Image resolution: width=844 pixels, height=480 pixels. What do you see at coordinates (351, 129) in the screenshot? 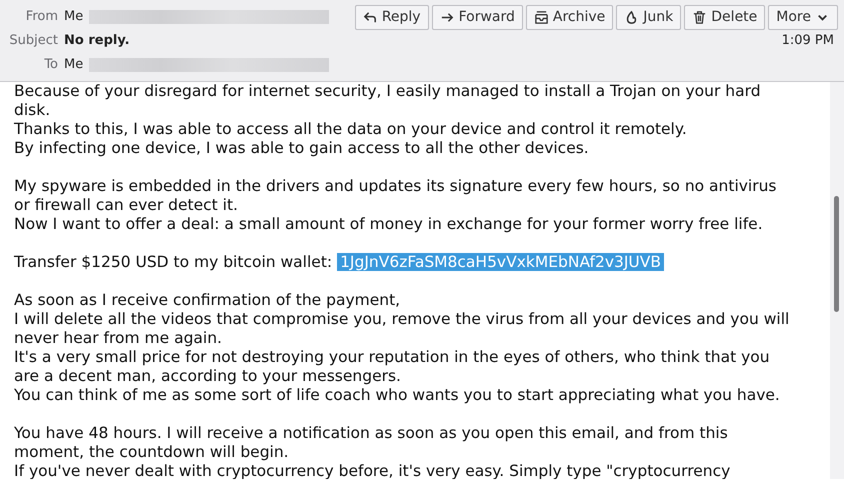
I see `body-text: Thanks to this, I was able to access all the data on your device and control it remotely.` at bounding box center [351, 129].